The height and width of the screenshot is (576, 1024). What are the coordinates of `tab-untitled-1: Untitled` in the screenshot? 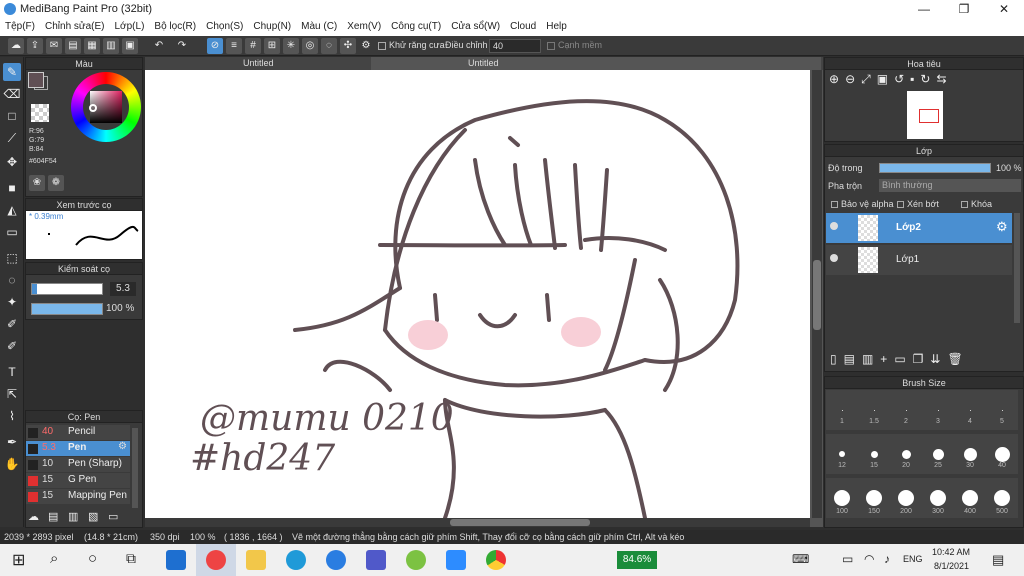 It's located at (258, 63).